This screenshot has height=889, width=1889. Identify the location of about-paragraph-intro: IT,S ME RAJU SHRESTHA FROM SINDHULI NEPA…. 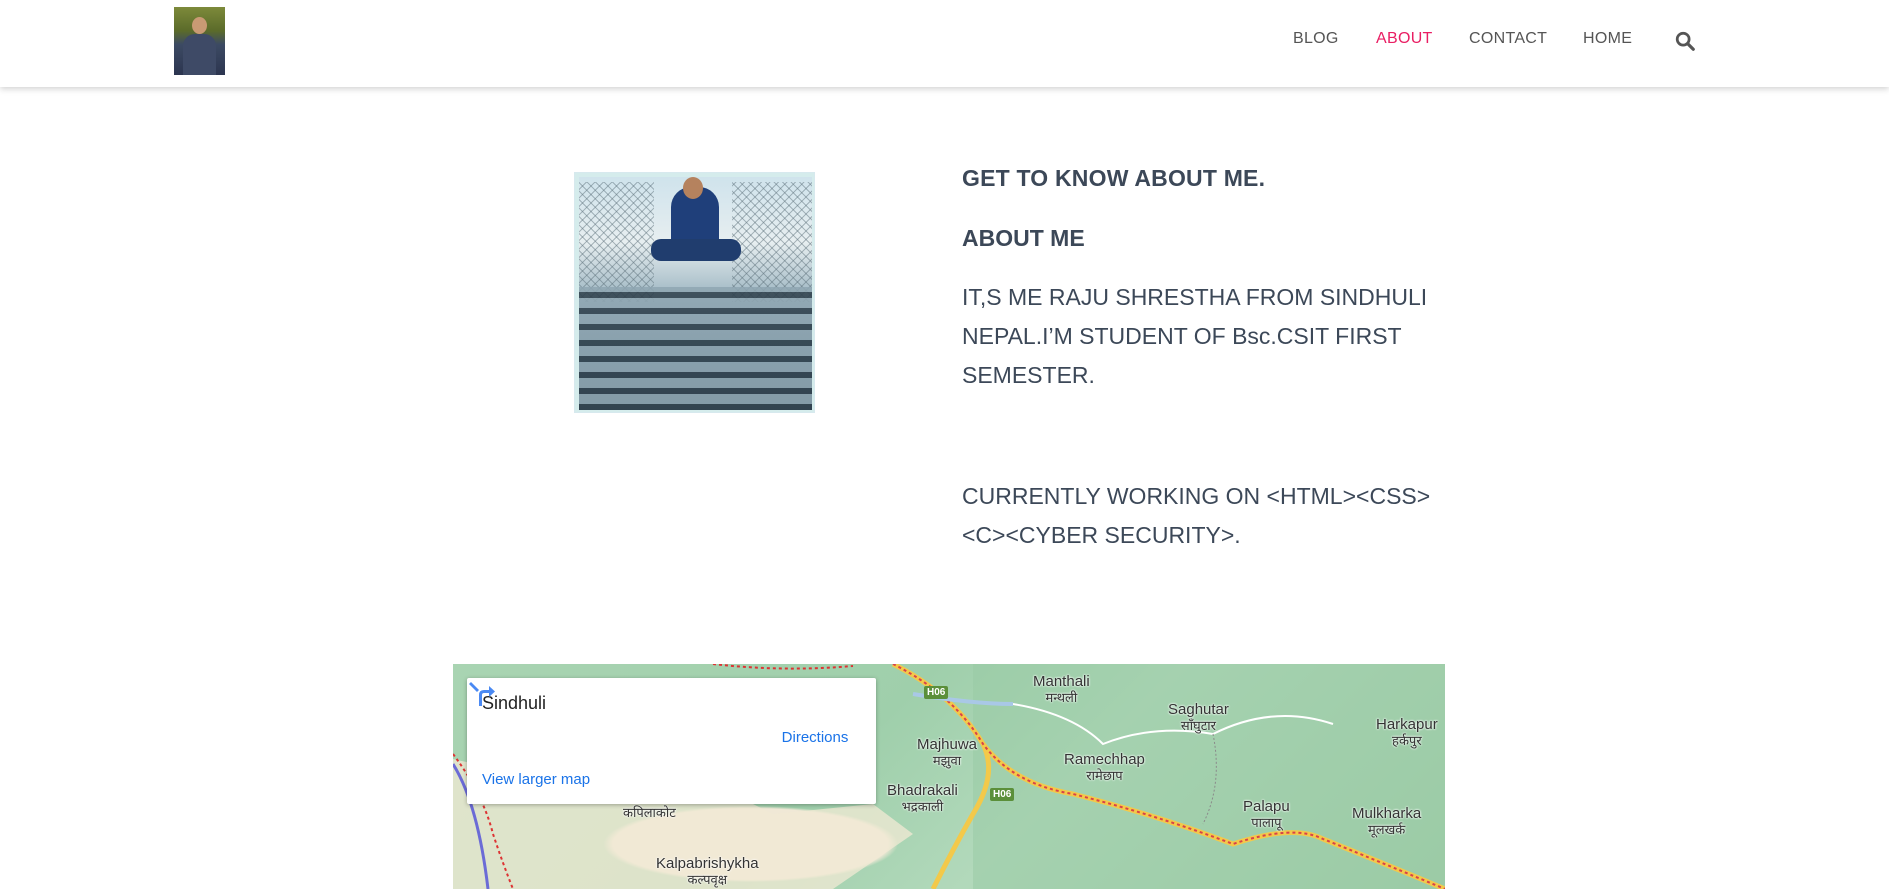
(1195, 336).